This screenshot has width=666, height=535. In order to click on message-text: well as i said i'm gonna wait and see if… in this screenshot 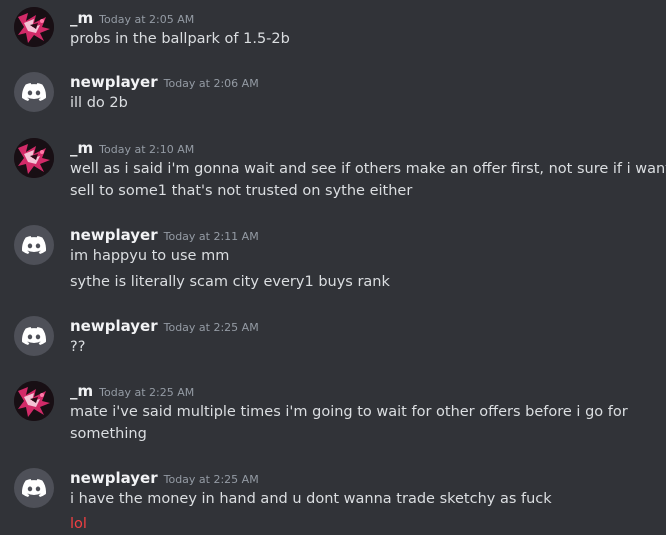, I will do `click(368, 169)`.